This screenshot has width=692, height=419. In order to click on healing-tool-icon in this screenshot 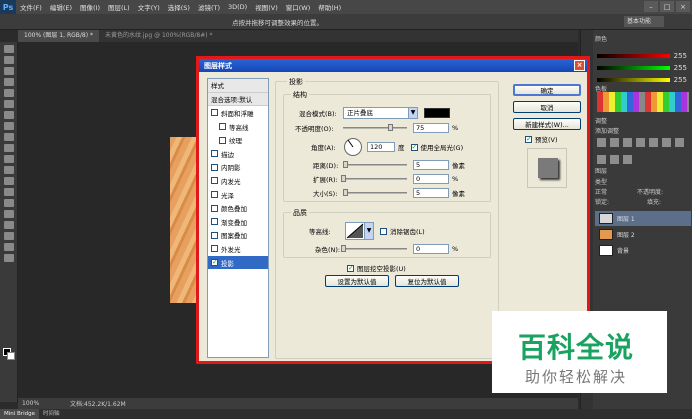, I will do `click(9, 115)`.